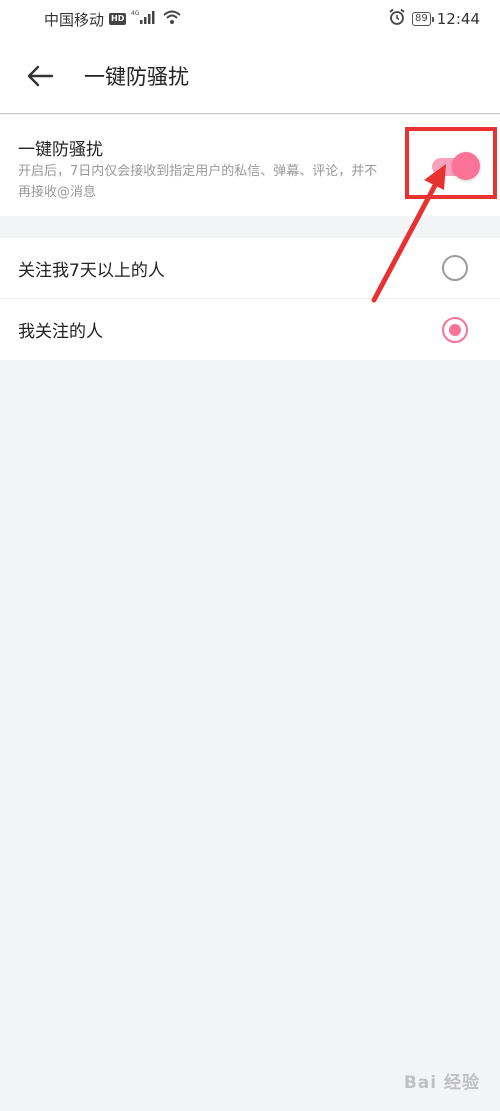  Describe the element at coordinates (458, 19) in the screenshot. I see `clock-time: 12:44` at that location.